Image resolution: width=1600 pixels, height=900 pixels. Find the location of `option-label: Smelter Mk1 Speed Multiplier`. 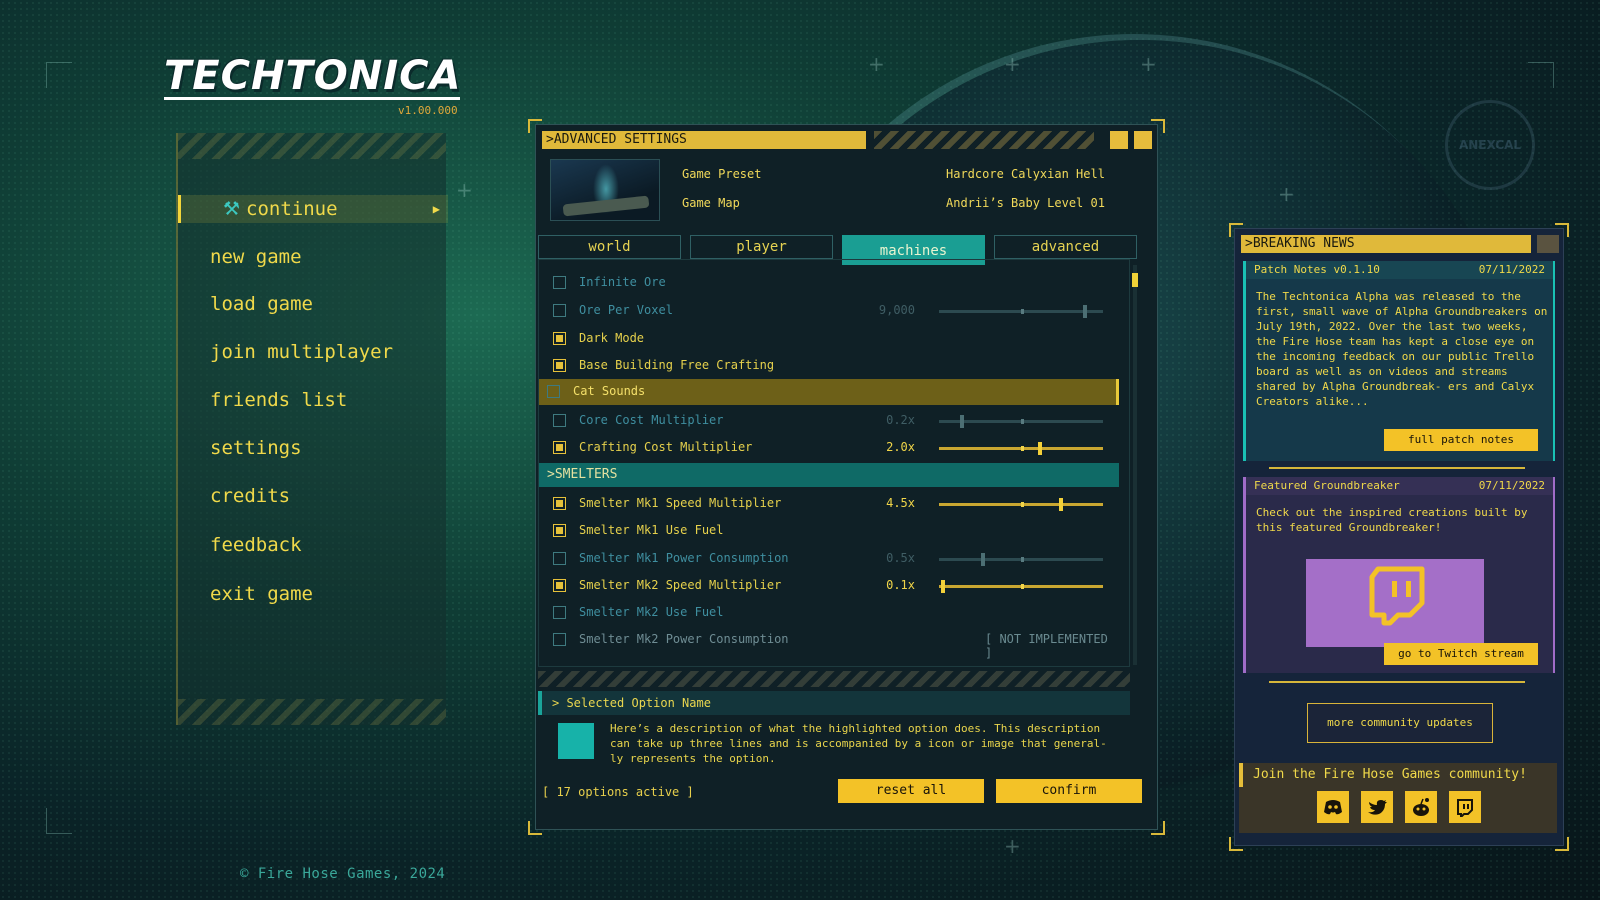

option-label: Smelter Mk1 Speed Multiplier is located at coordinates (680, 503).